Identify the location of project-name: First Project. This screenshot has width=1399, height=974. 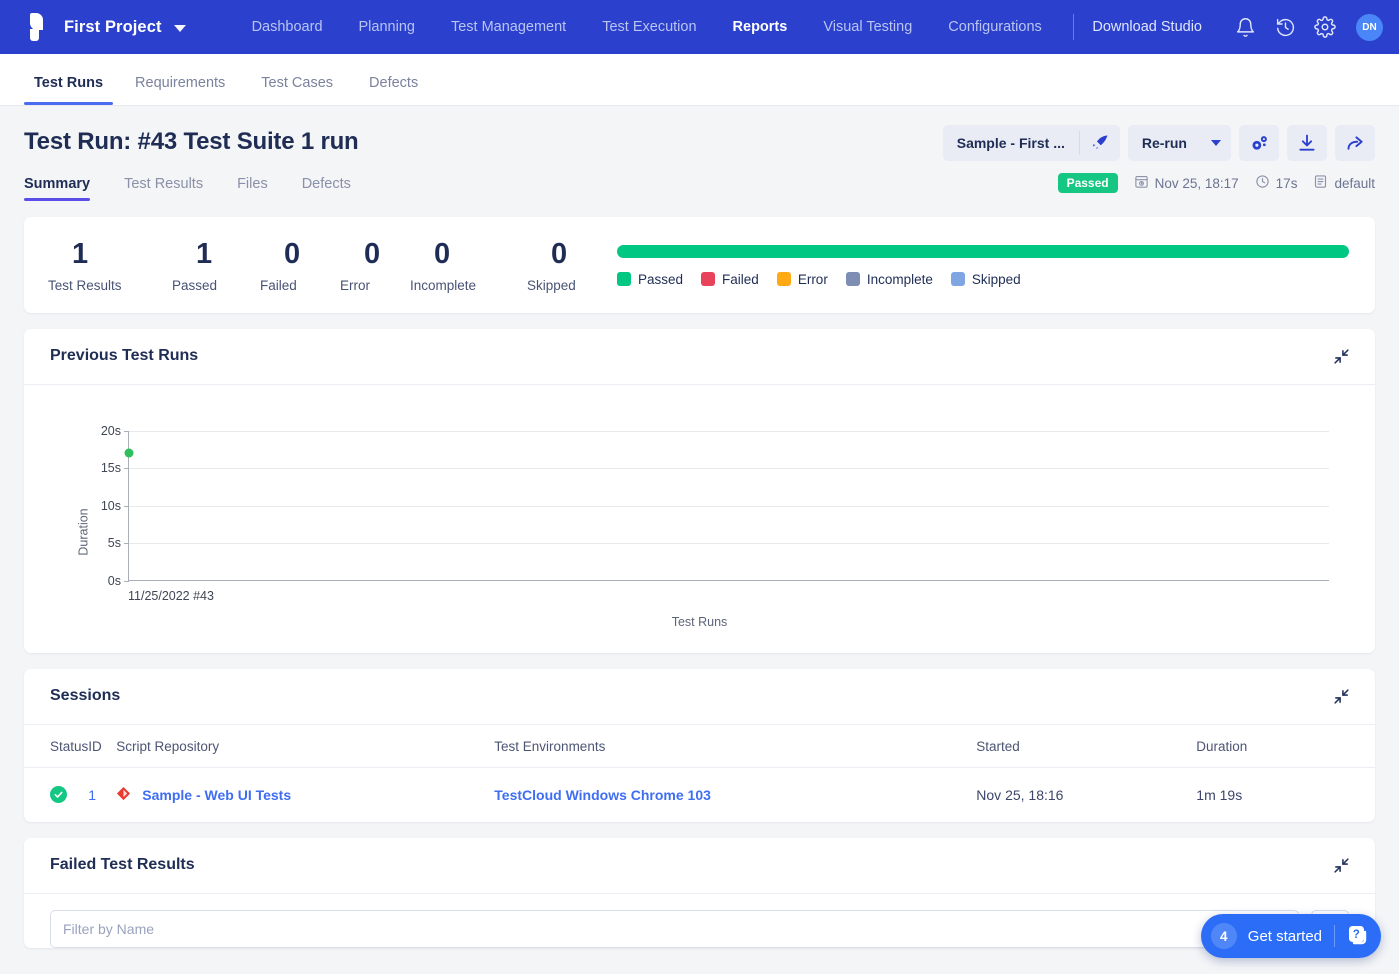
(113, 27).